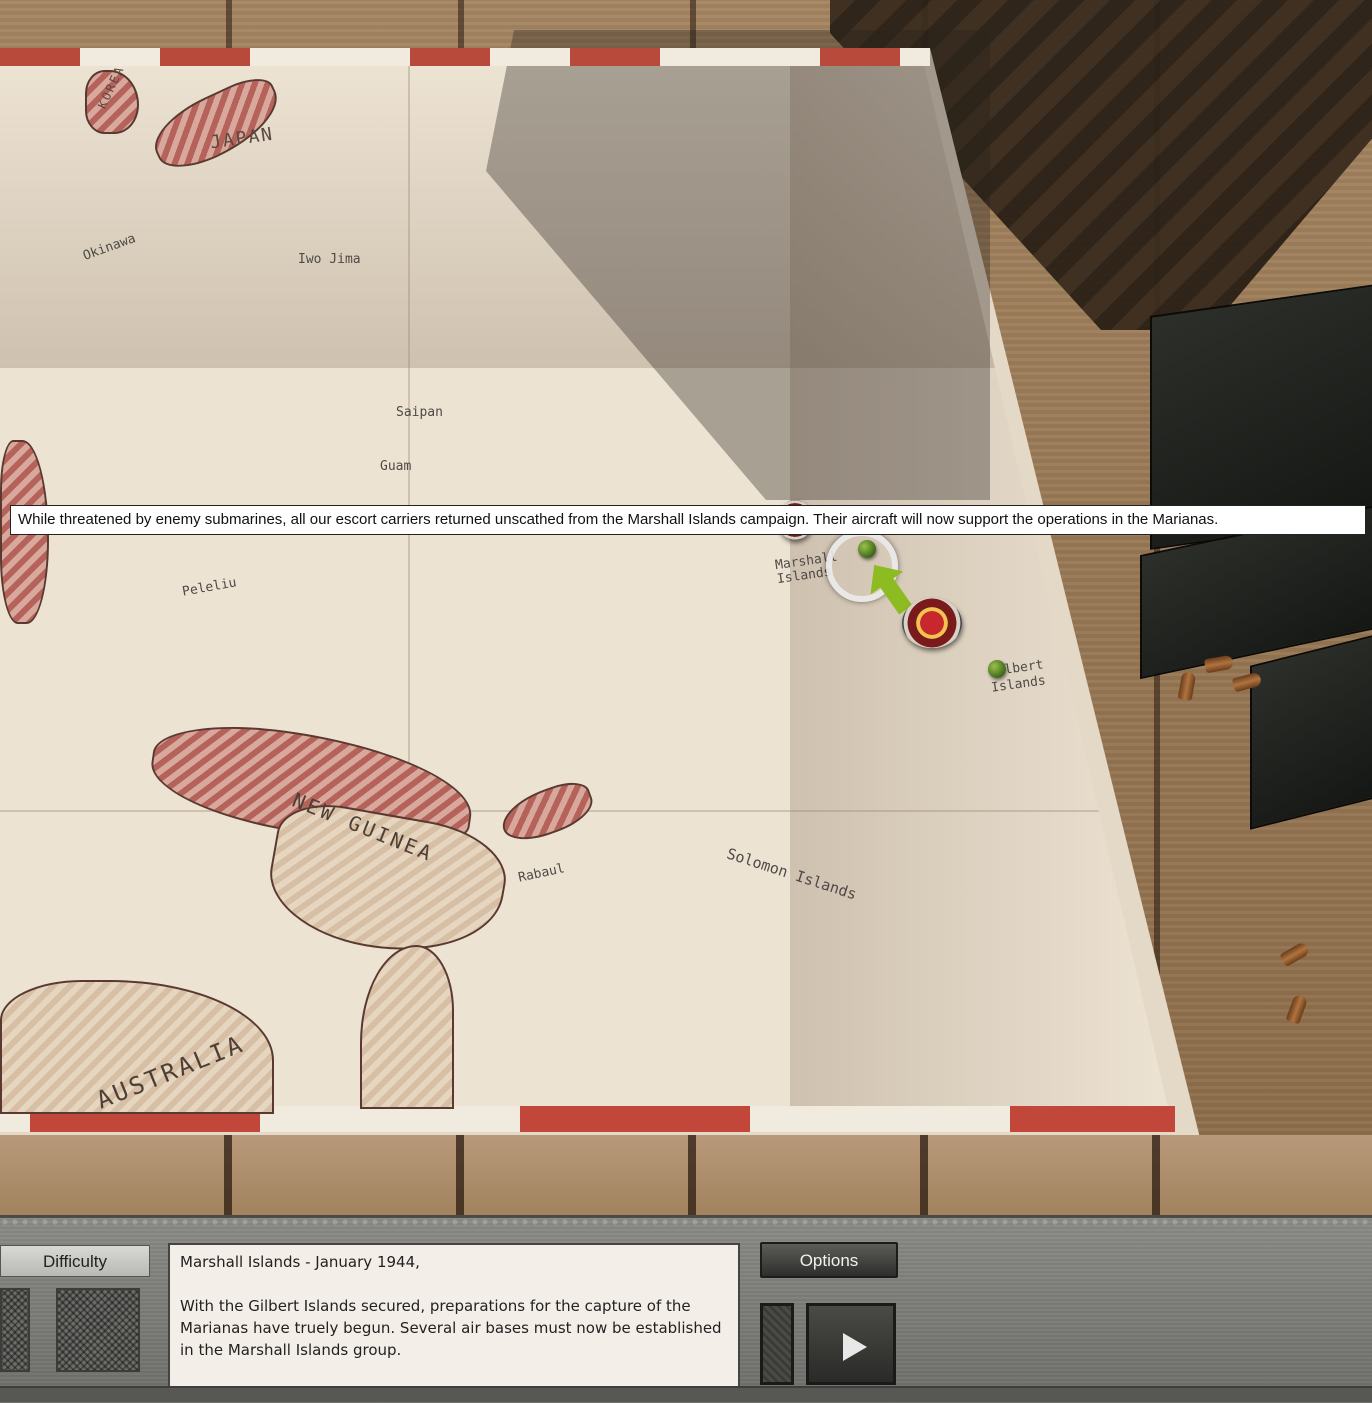 This screenshot has width=1372, height=1403. I want to click on play-button, so click(851, 1344).